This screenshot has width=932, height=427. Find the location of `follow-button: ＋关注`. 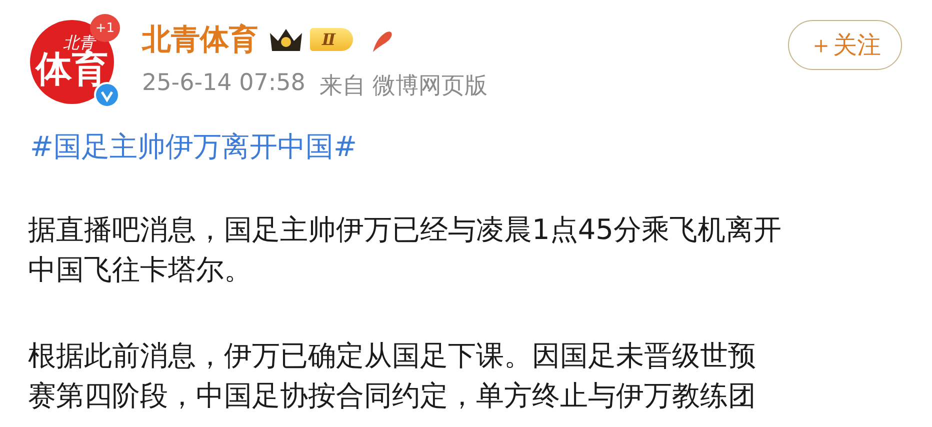

follow-button: ＋关注 is located at coordinates (845, 45).